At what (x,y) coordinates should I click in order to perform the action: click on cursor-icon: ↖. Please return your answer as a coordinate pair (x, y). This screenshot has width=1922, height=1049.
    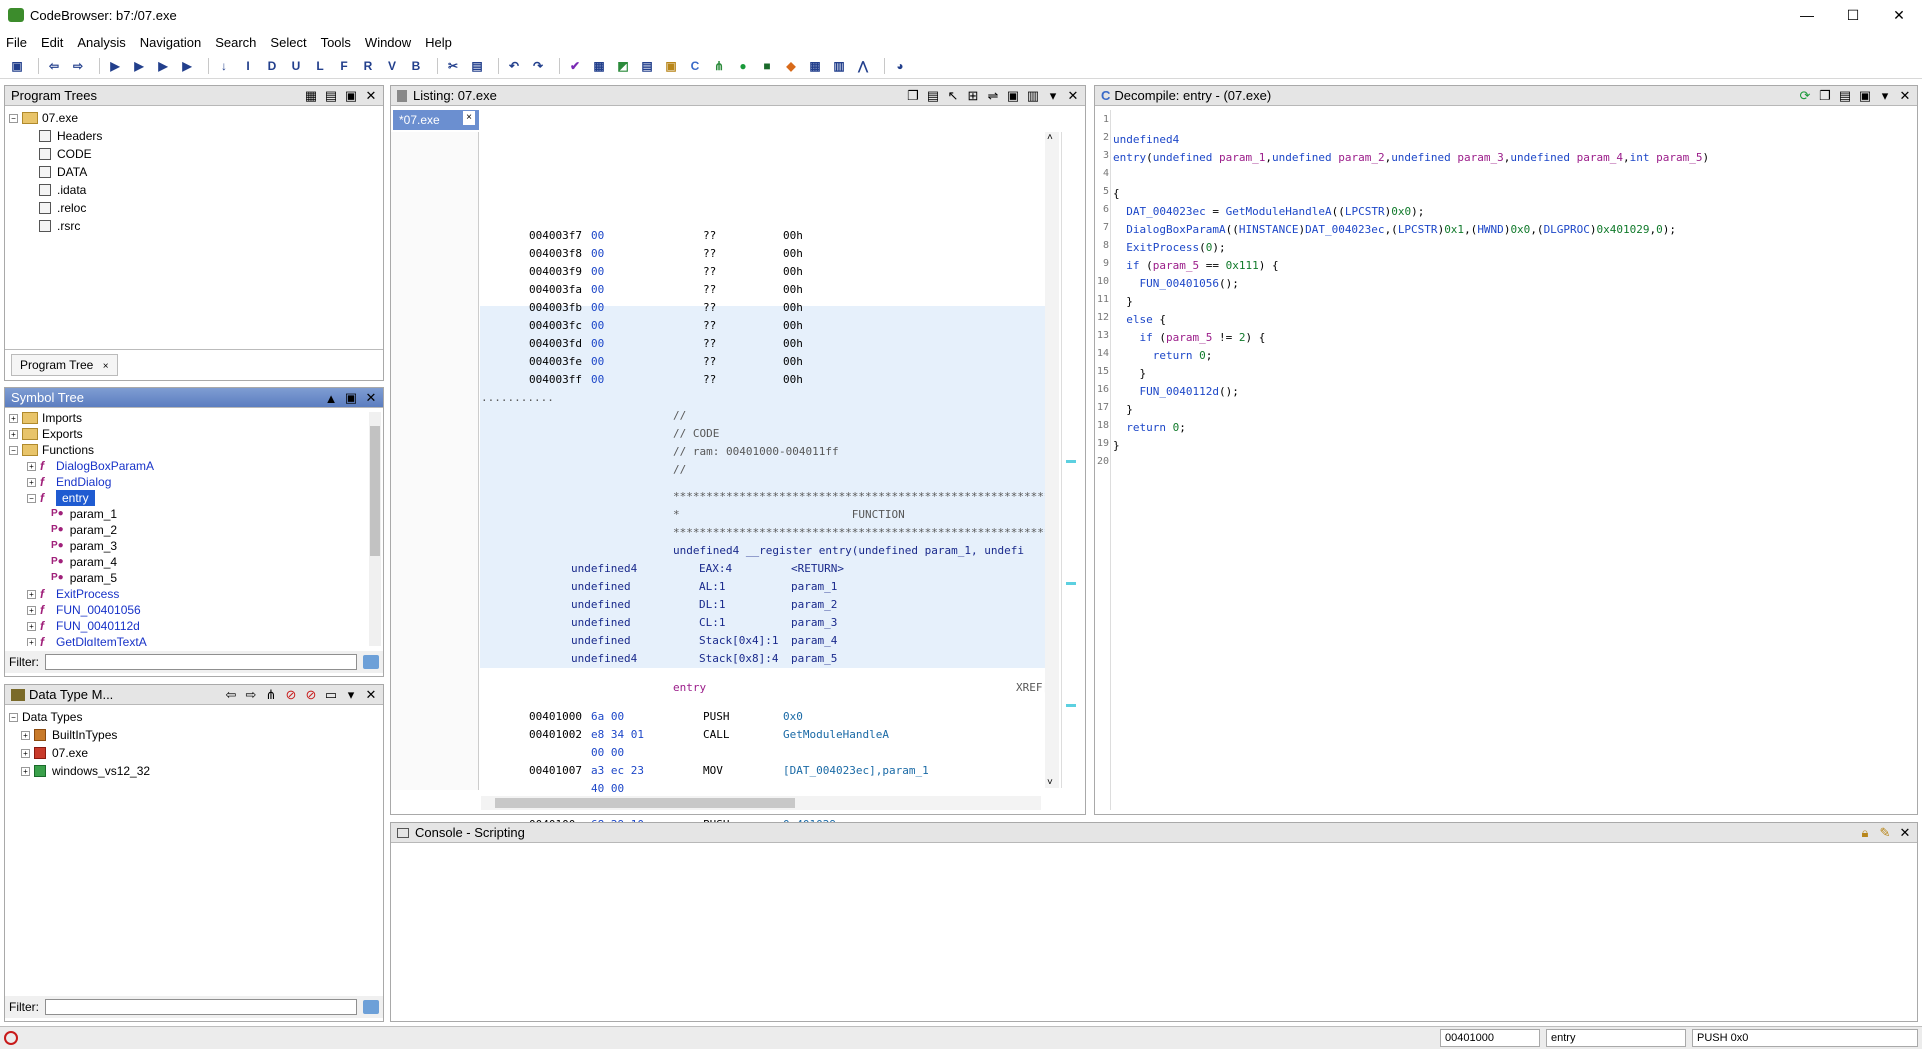
    Looking at the image, I should click on (953, 96).